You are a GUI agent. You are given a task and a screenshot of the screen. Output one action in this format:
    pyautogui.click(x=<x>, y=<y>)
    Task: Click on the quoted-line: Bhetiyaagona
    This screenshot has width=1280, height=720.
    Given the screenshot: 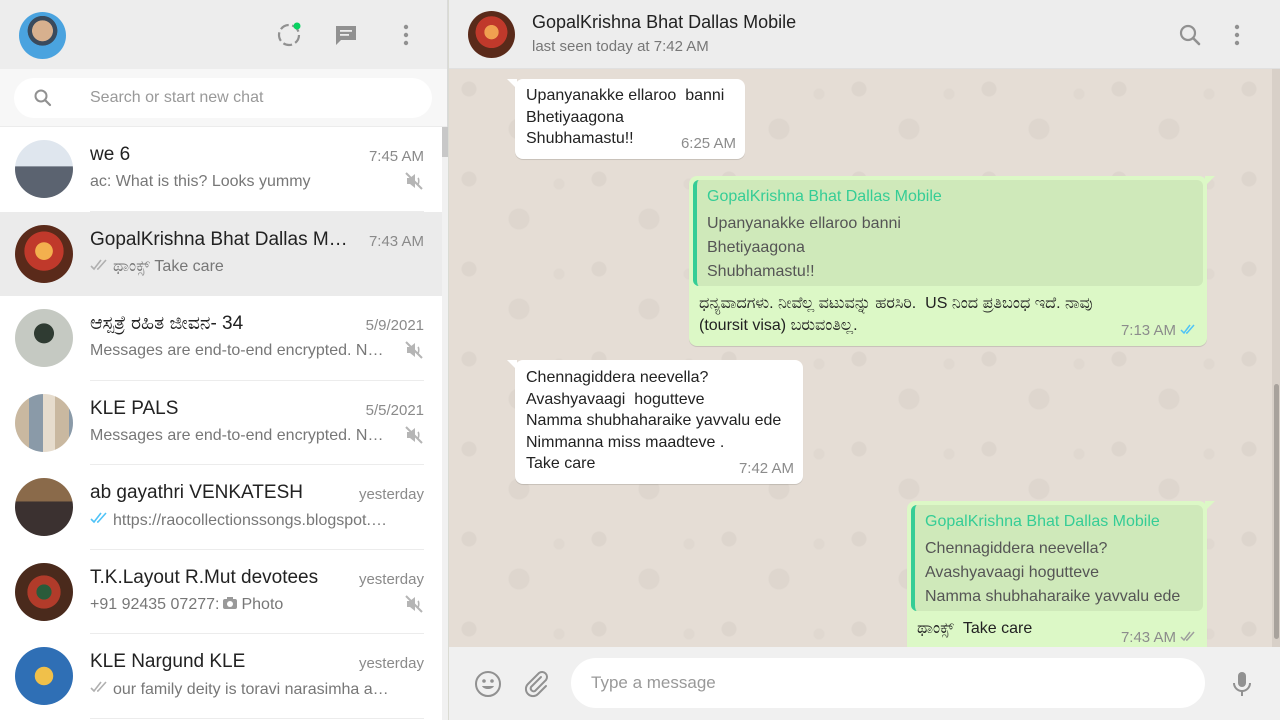 What is the action you would take?
    pyautogui.click(x=756, y=247)
    